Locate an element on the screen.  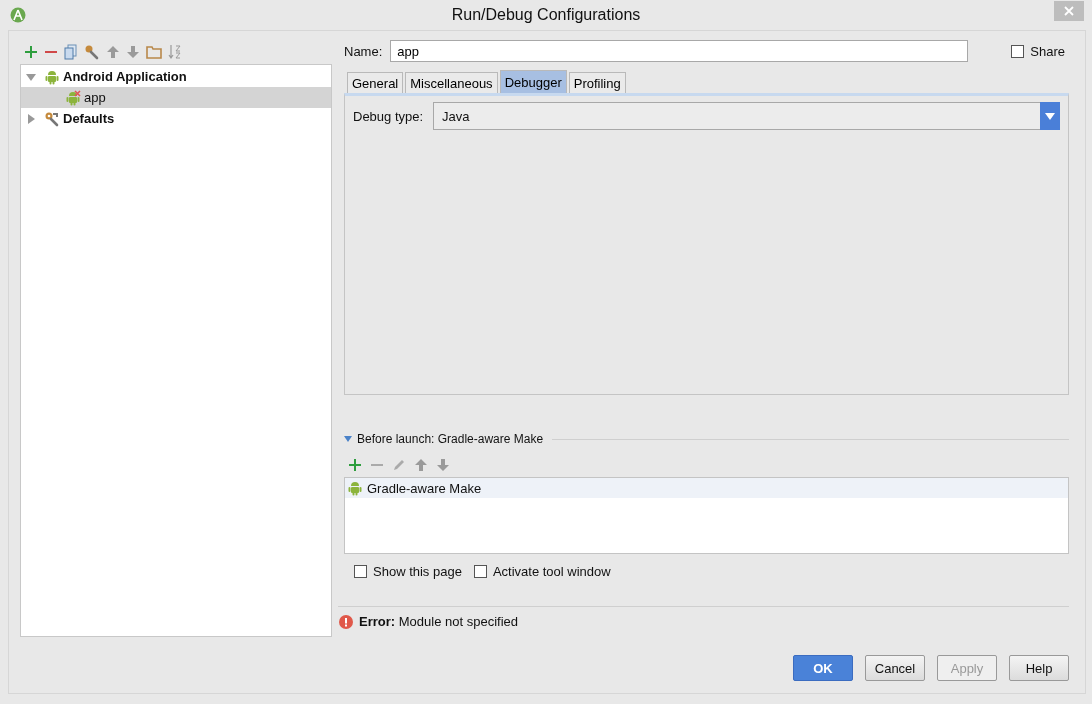
copy-icon is located at coordinates (71, 51).